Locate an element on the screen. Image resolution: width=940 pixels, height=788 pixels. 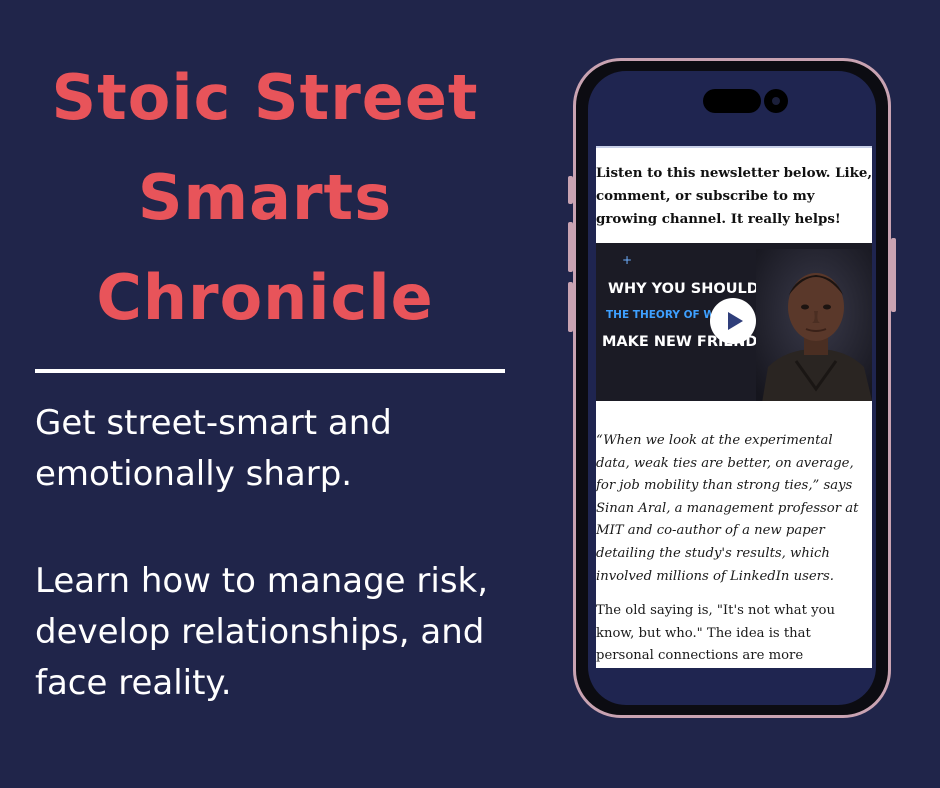
title-line-1: Stoic Street is located at coordinates (265, 97).